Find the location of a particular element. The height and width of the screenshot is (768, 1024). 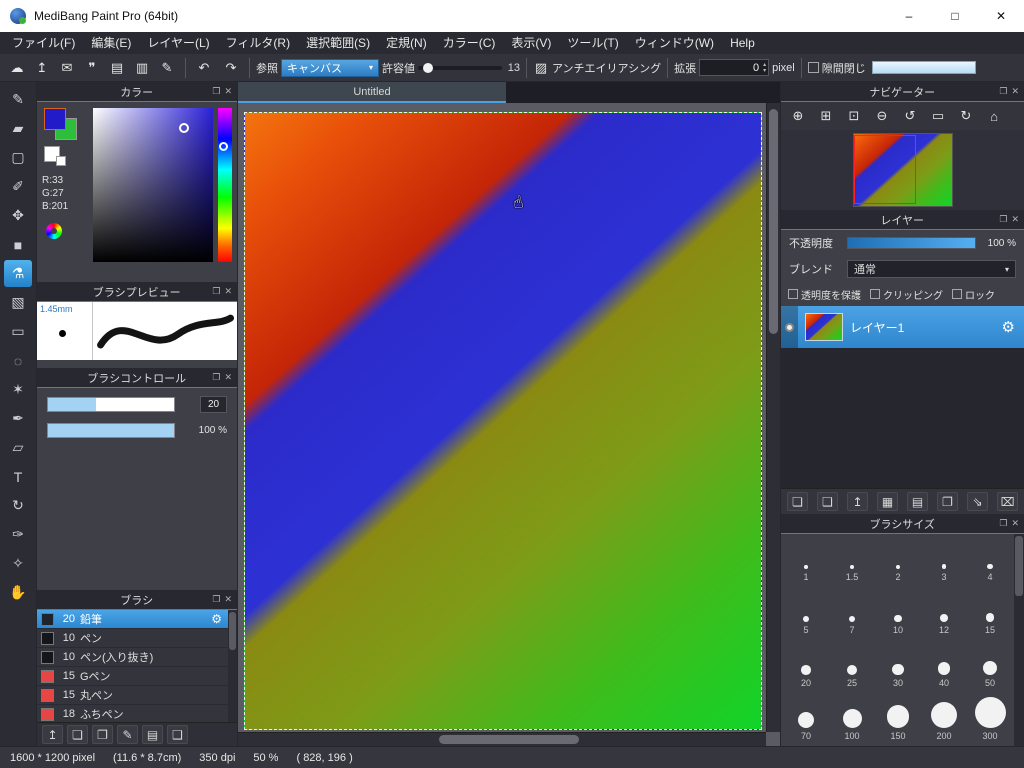

brush-size-option: 7 is located at coordinates (852, 613).